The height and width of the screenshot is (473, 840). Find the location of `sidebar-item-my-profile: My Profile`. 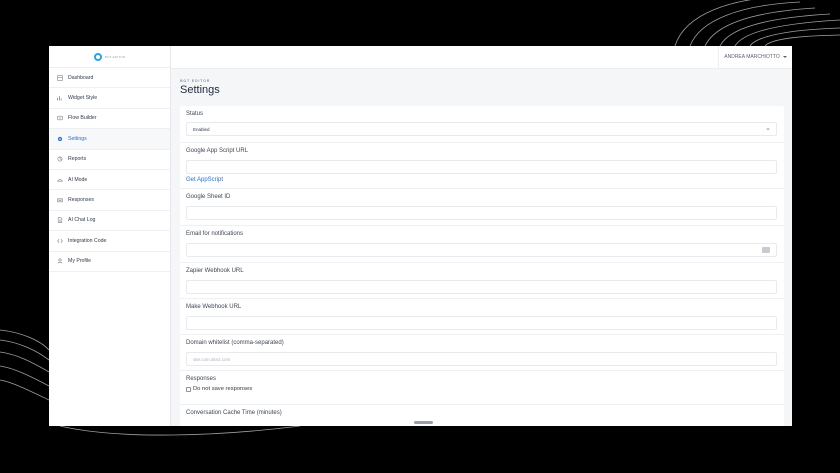

sidebar-item-my-profile: My Profile is located at coordinates (109, 262).